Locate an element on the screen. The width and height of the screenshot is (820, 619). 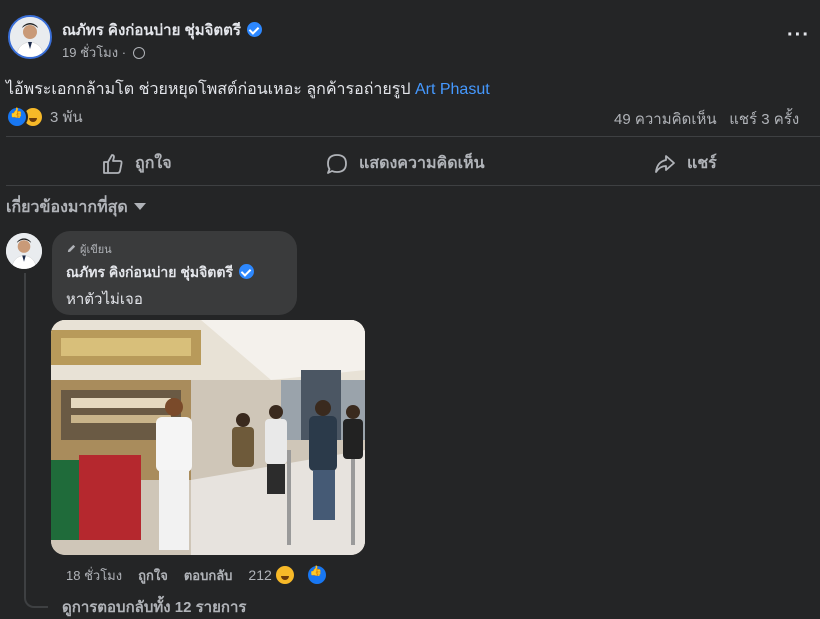
post-stats: 49 ความคิดเห็น แชร์ 3 ครั้ง is located at coordinates (706, 119).